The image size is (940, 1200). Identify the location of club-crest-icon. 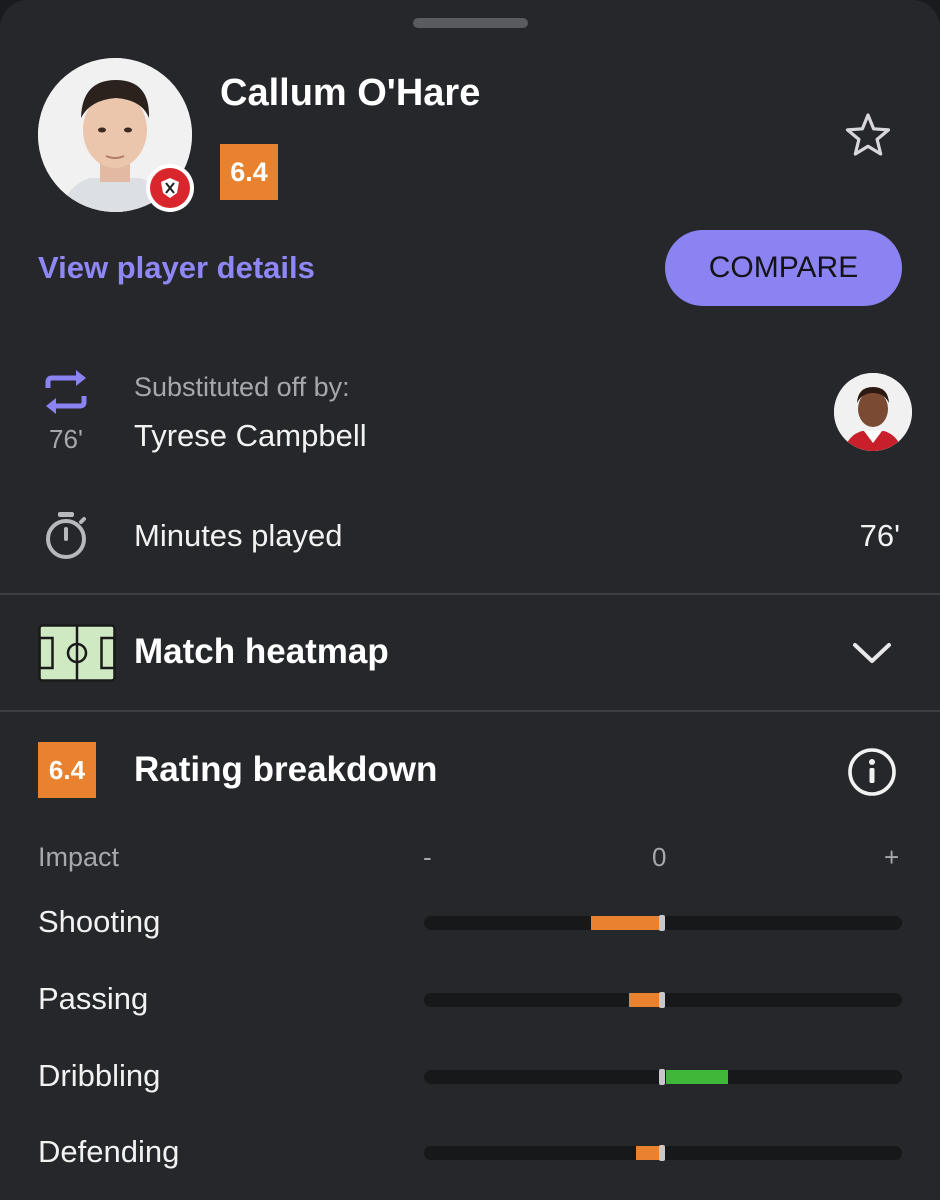
(170, 188).